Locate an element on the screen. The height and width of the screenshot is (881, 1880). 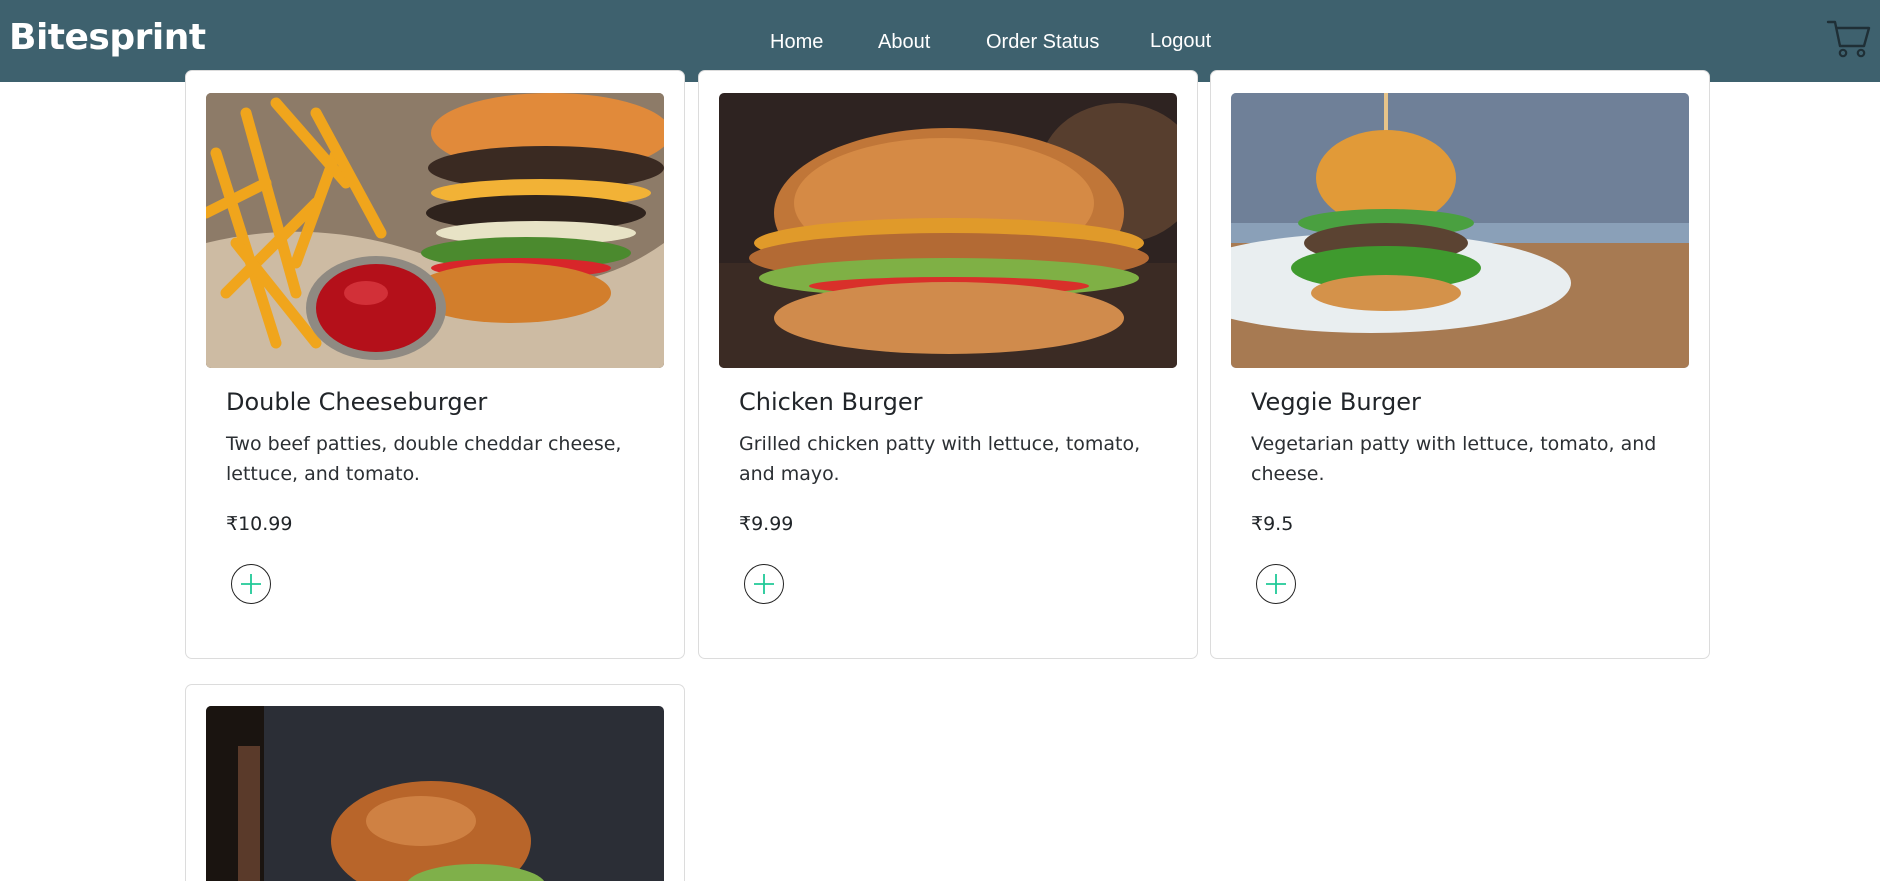
chicken-burger-image is located at coordinates (948, 230).